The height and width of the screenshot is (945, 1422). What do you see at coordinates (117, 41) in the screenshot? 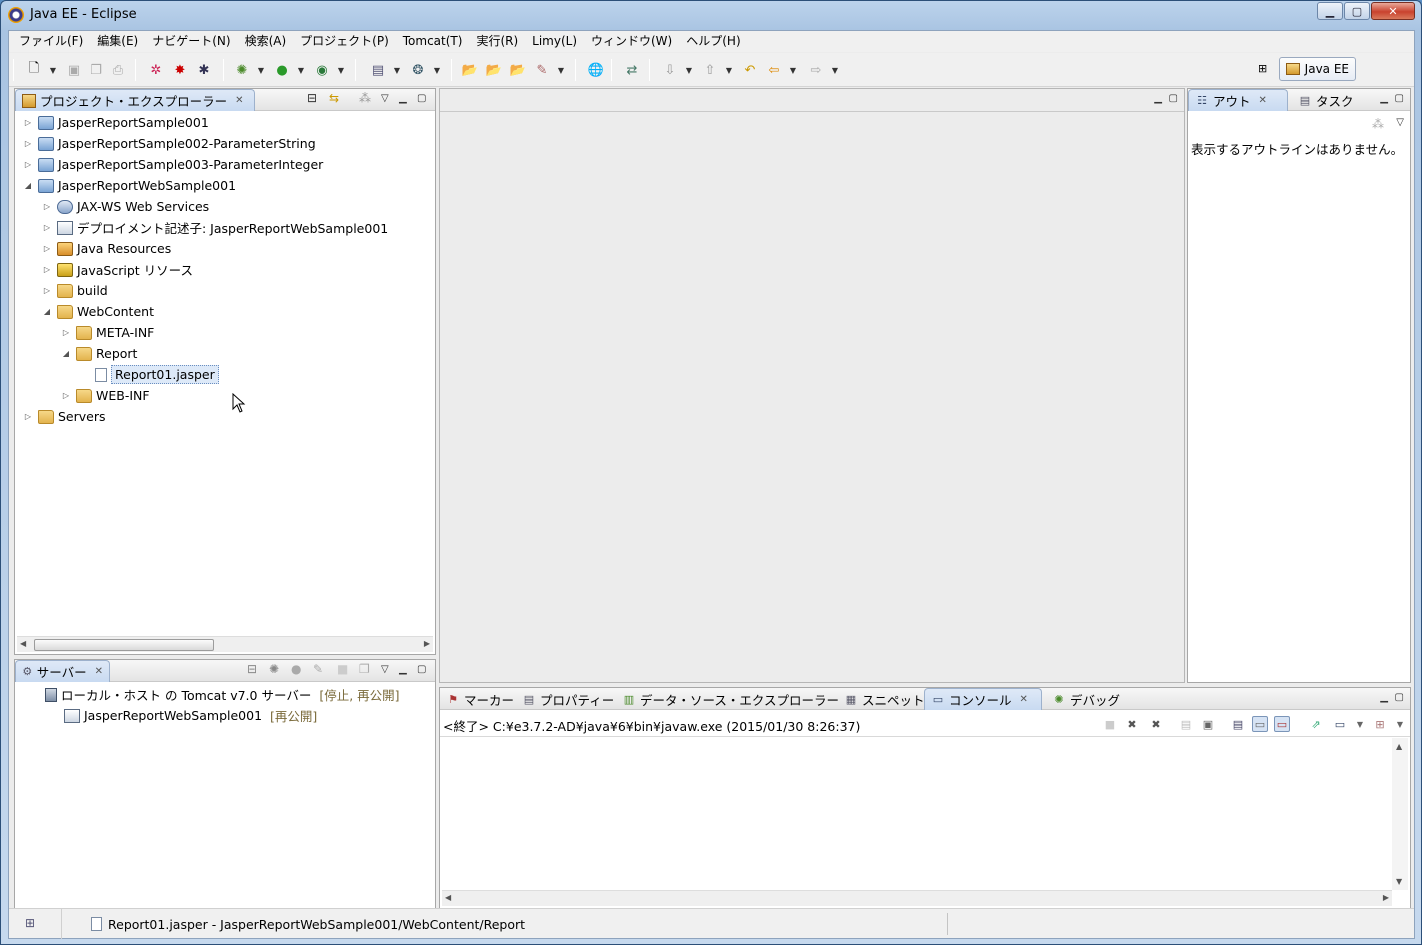
I see `menu-edit: 編集(E)` at bounding box center [117, 41].